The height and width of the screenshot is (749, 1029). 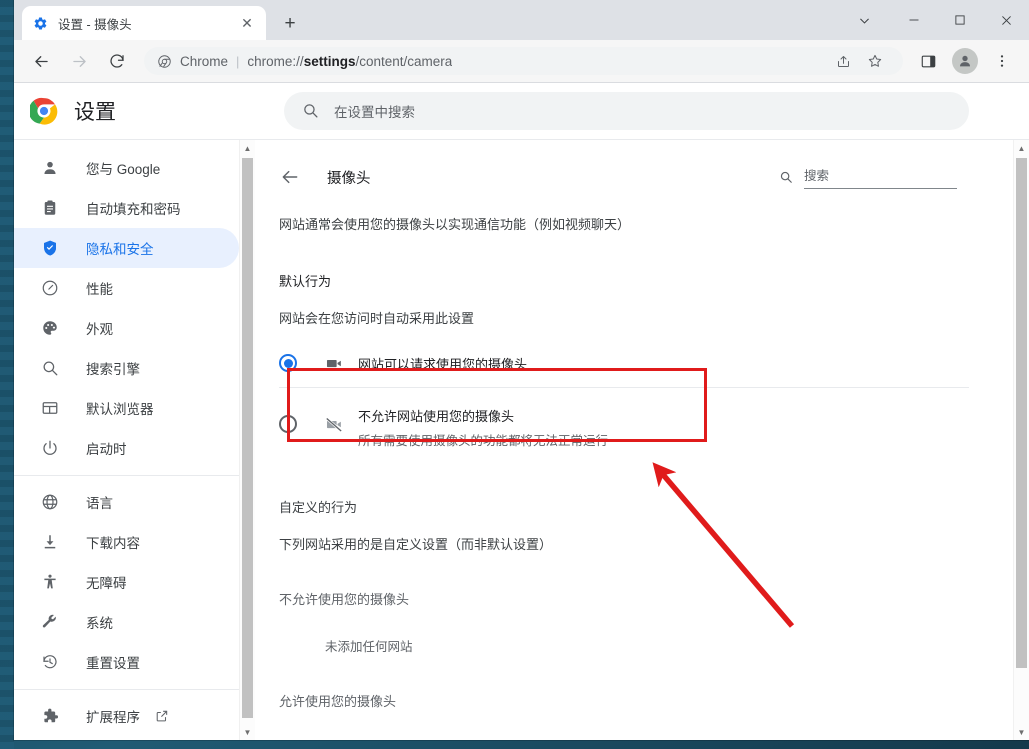 I want to click on sidebar-scrollbar: ▲ ▼, so click(x=247, y=440).